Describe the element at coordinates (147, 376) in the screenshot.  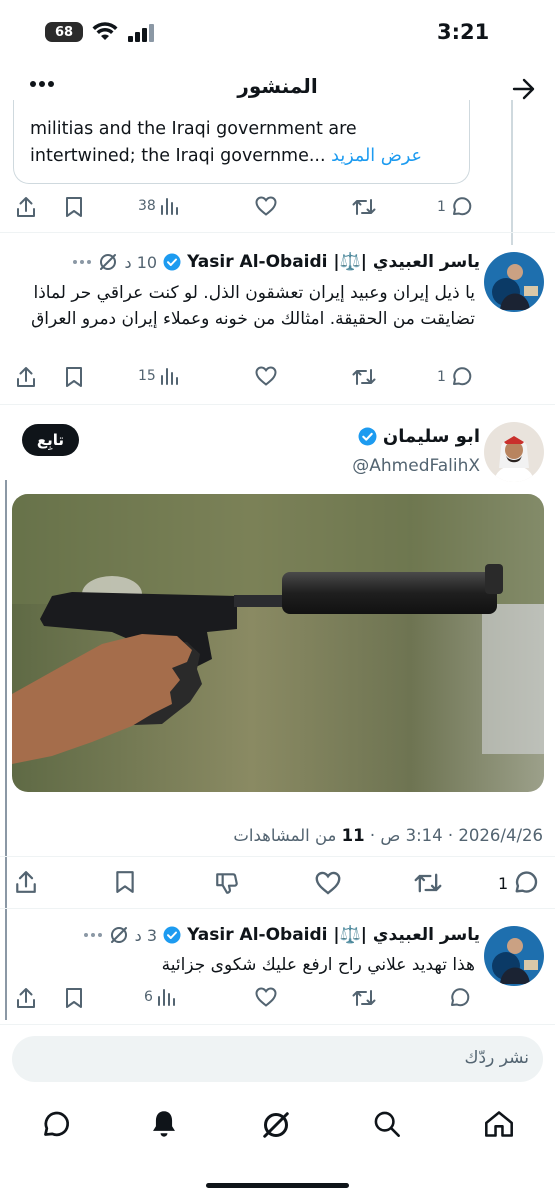
I see `views-count: 15` at that location.